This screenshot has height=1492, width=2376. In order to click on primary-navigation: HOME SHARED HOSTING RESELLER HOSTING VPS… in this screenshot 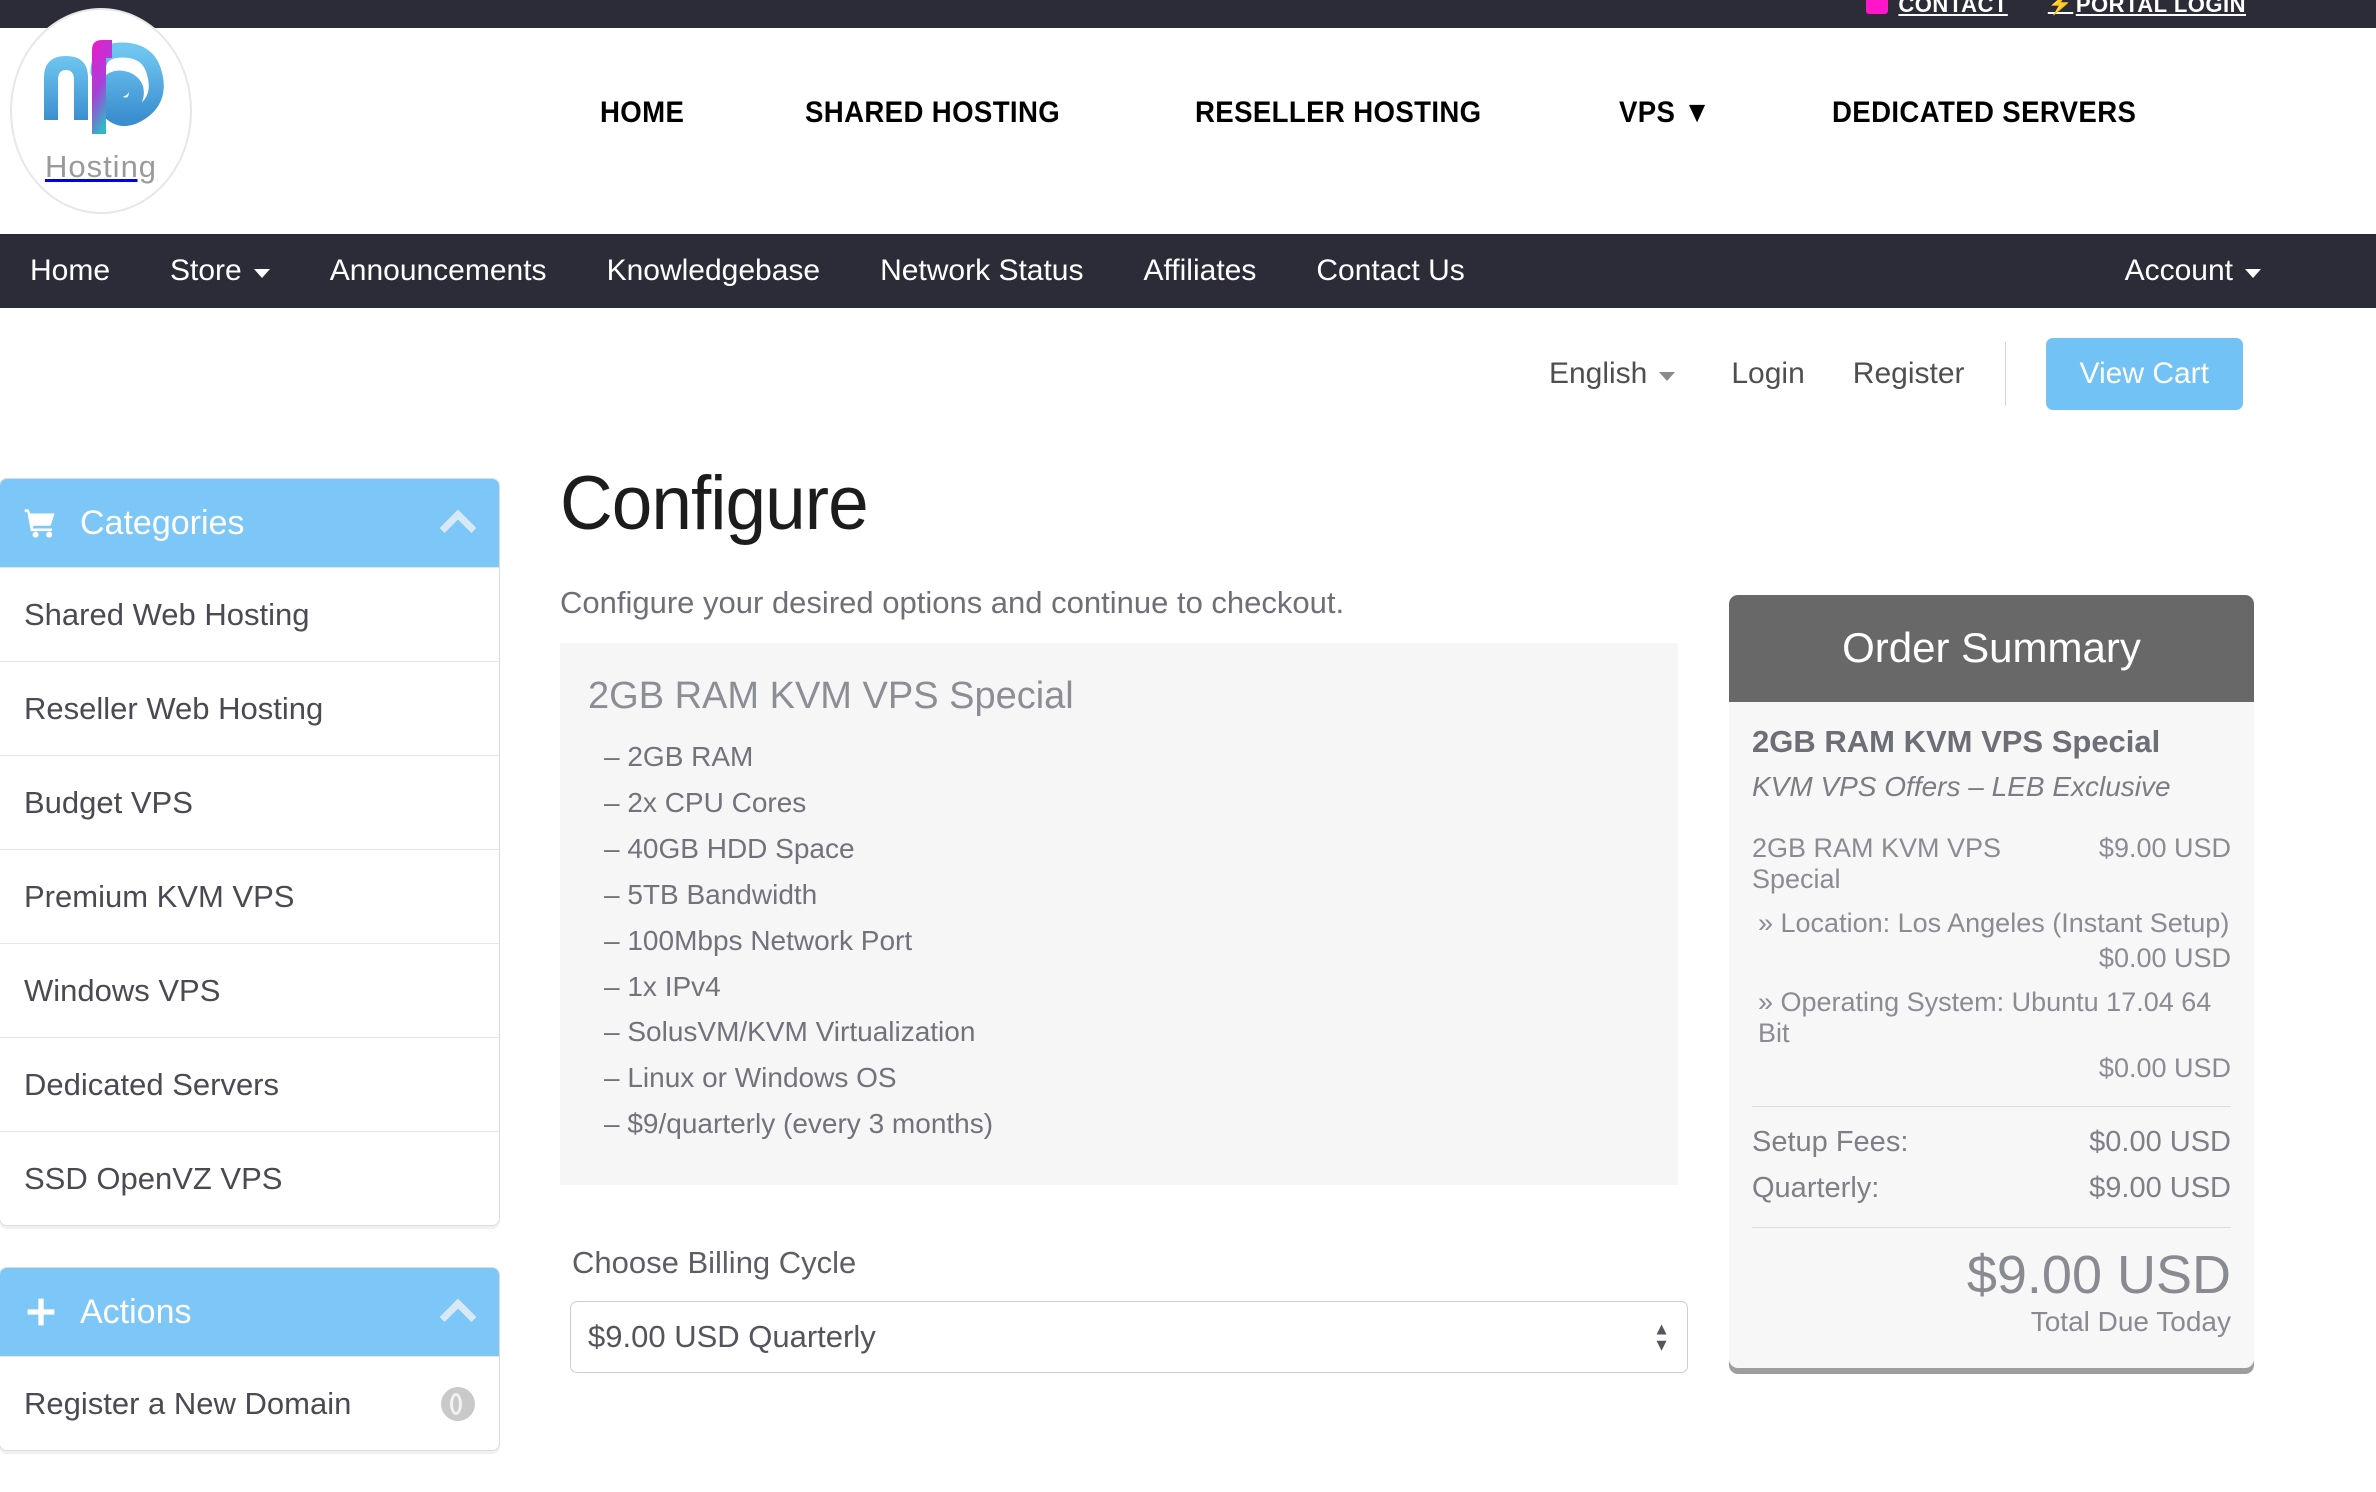, I will do `click(1381, 113)`.